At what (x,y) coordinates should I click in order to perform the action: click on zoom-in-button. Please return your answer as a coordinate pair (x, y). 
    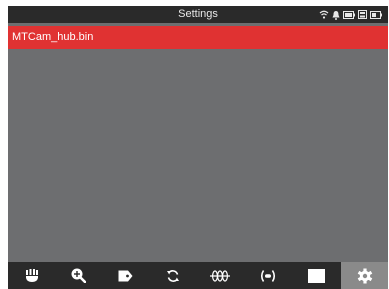
    Looking at the image, I should click on (78, 275).